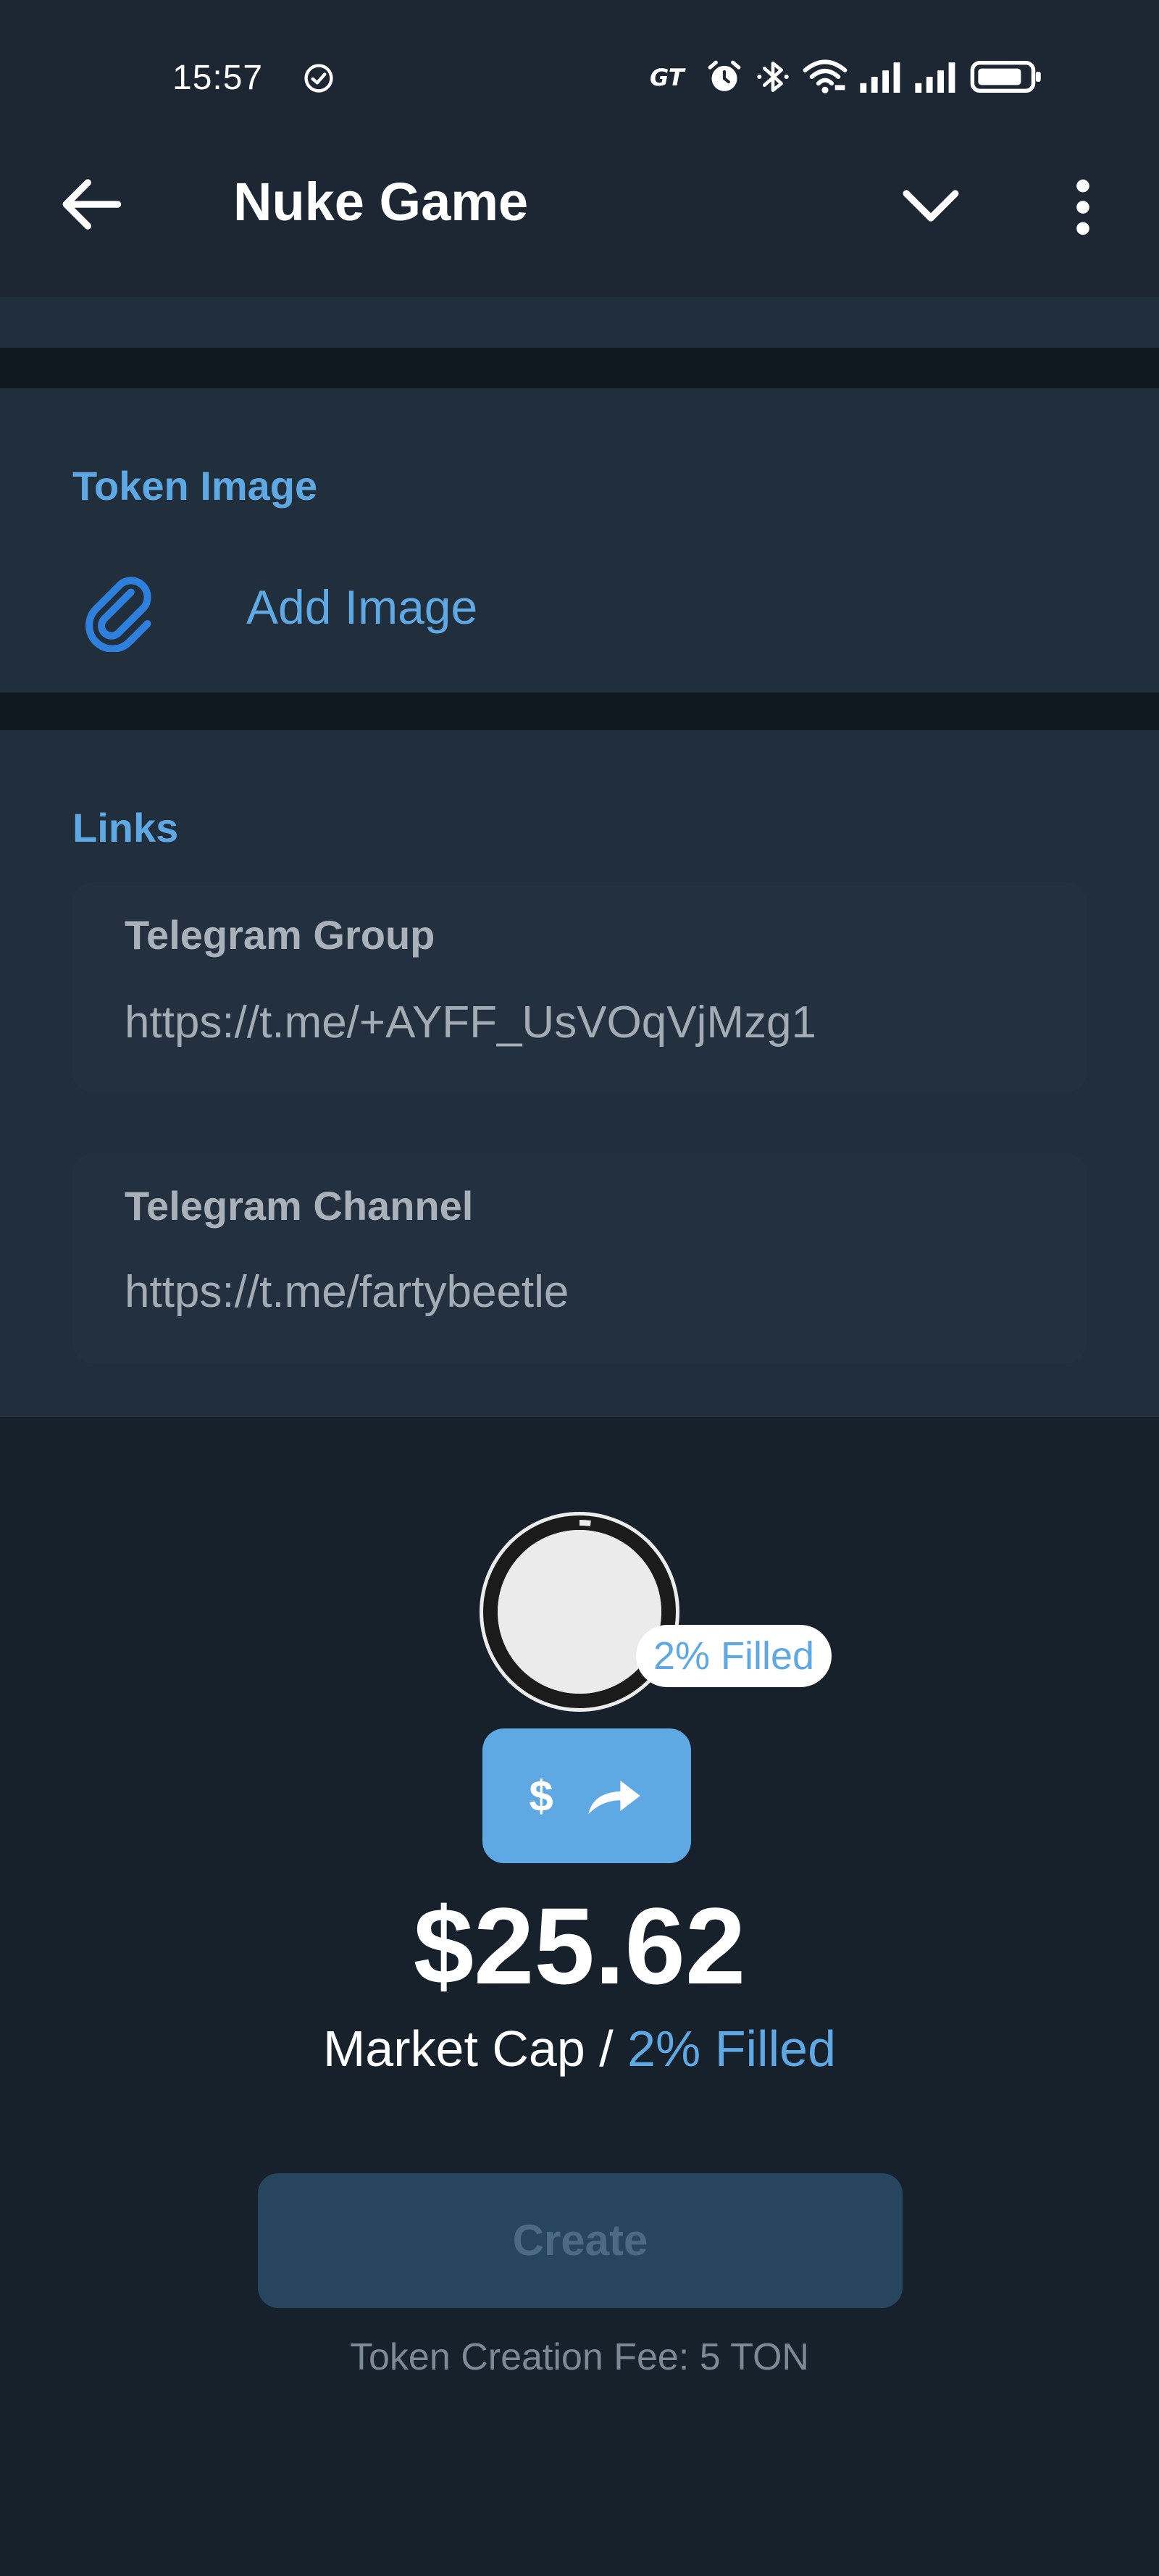 This screenshot has height=2576, width=1159. I want to click on top-bar: 15:57 GT Nuke Game, so click(579, 148).